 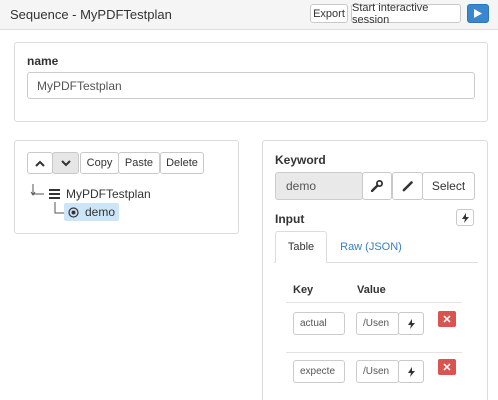 I want to click on table-row-divider, so click(x=374, y=352).